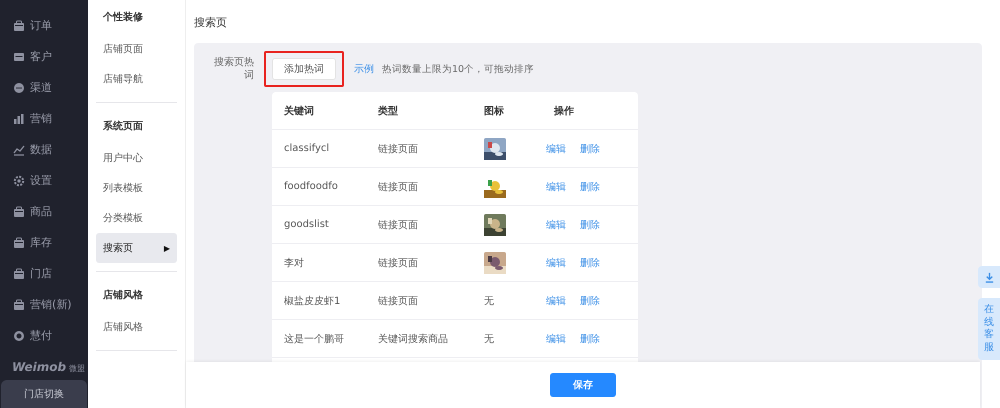 The width and height of the screenshot is (1000, 408). What do you see at coordinates (44, 149) in the screenshot?
I see `nav-item: 数据` at bounding box center [44, 149].